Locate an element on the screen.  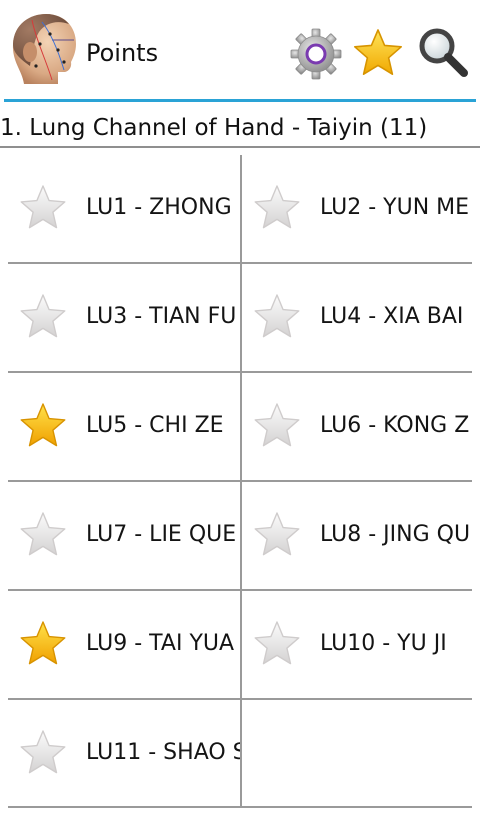
point-item: LU1 - ZHONG is located at coordinates (124, 209).